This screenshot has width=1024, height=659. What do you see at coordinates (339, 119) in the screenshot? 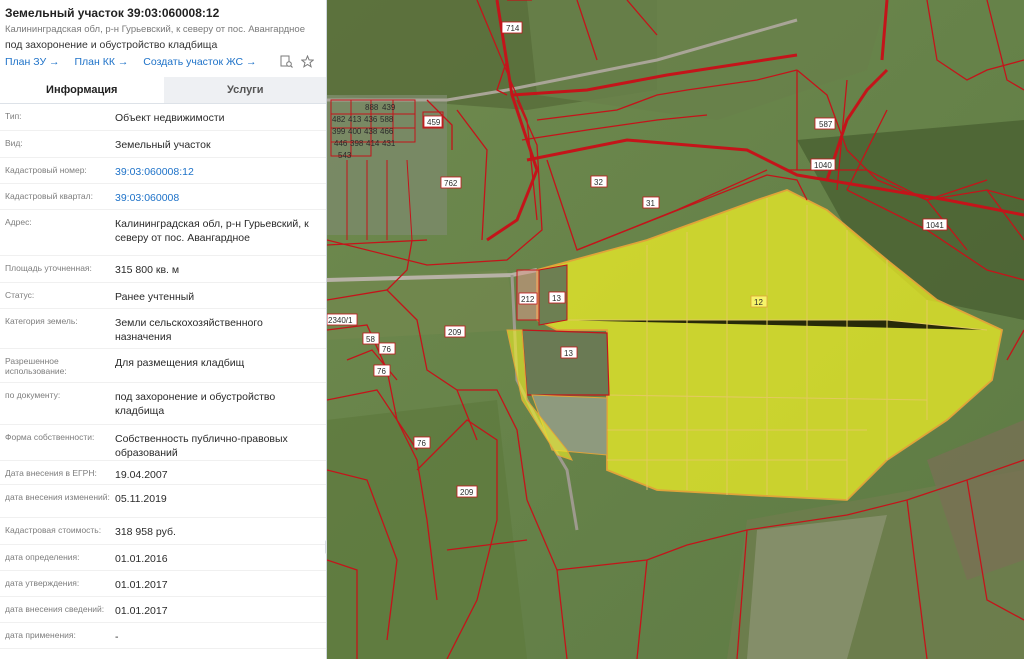
I see `settlement-label: 482` at bounding box center [339, 119].